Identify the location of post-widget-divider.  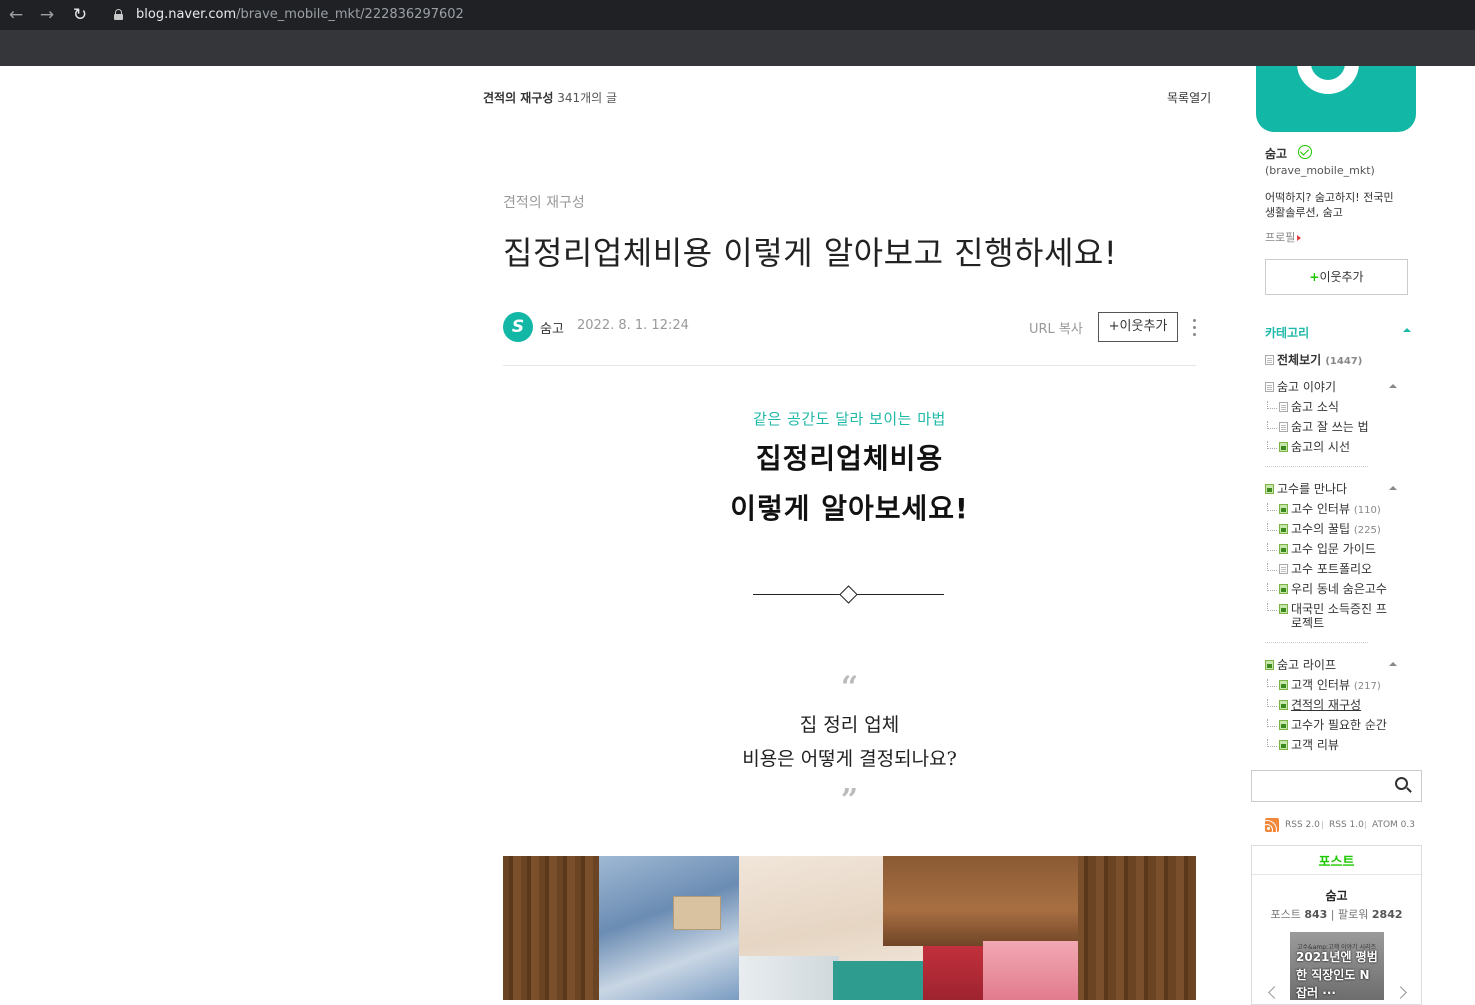
(1336, 874).